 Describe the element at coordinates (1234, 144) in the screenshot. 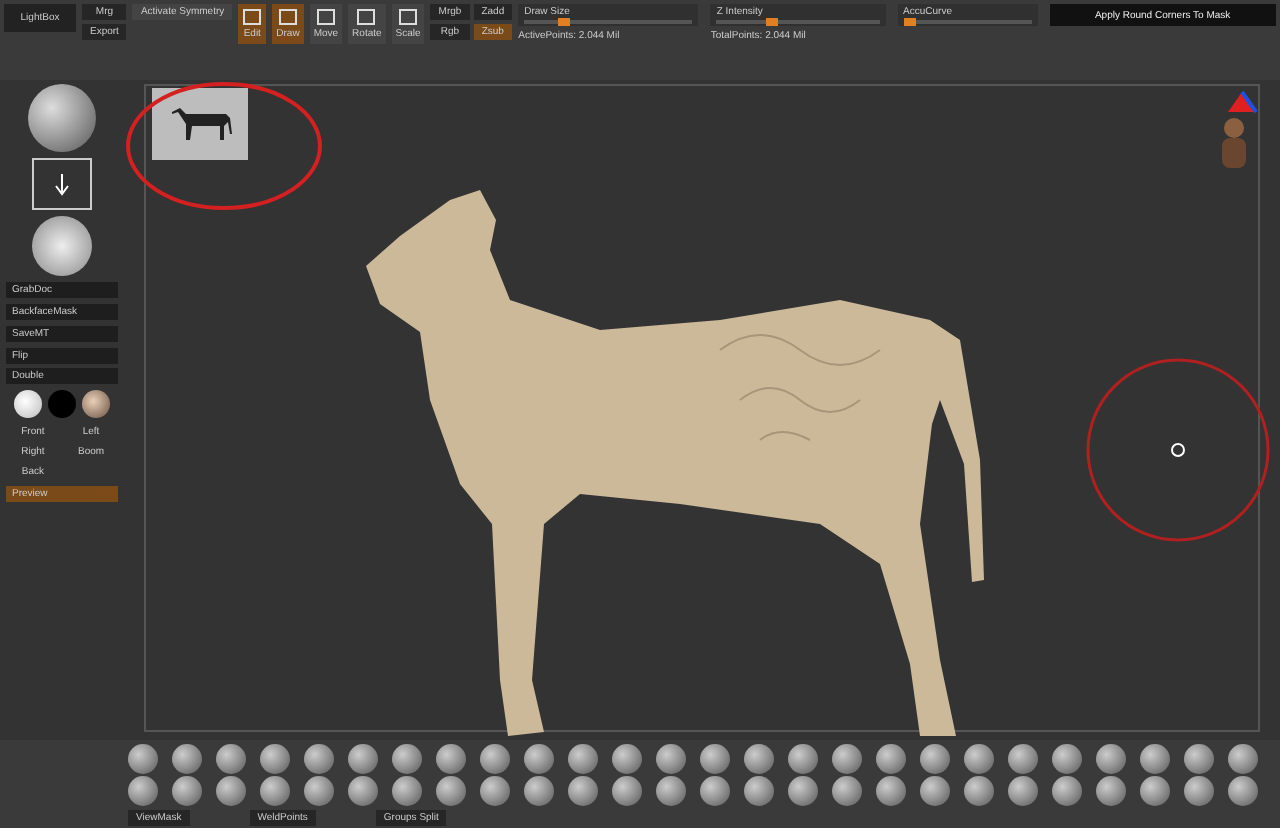

I see `figure-icon` at that location.